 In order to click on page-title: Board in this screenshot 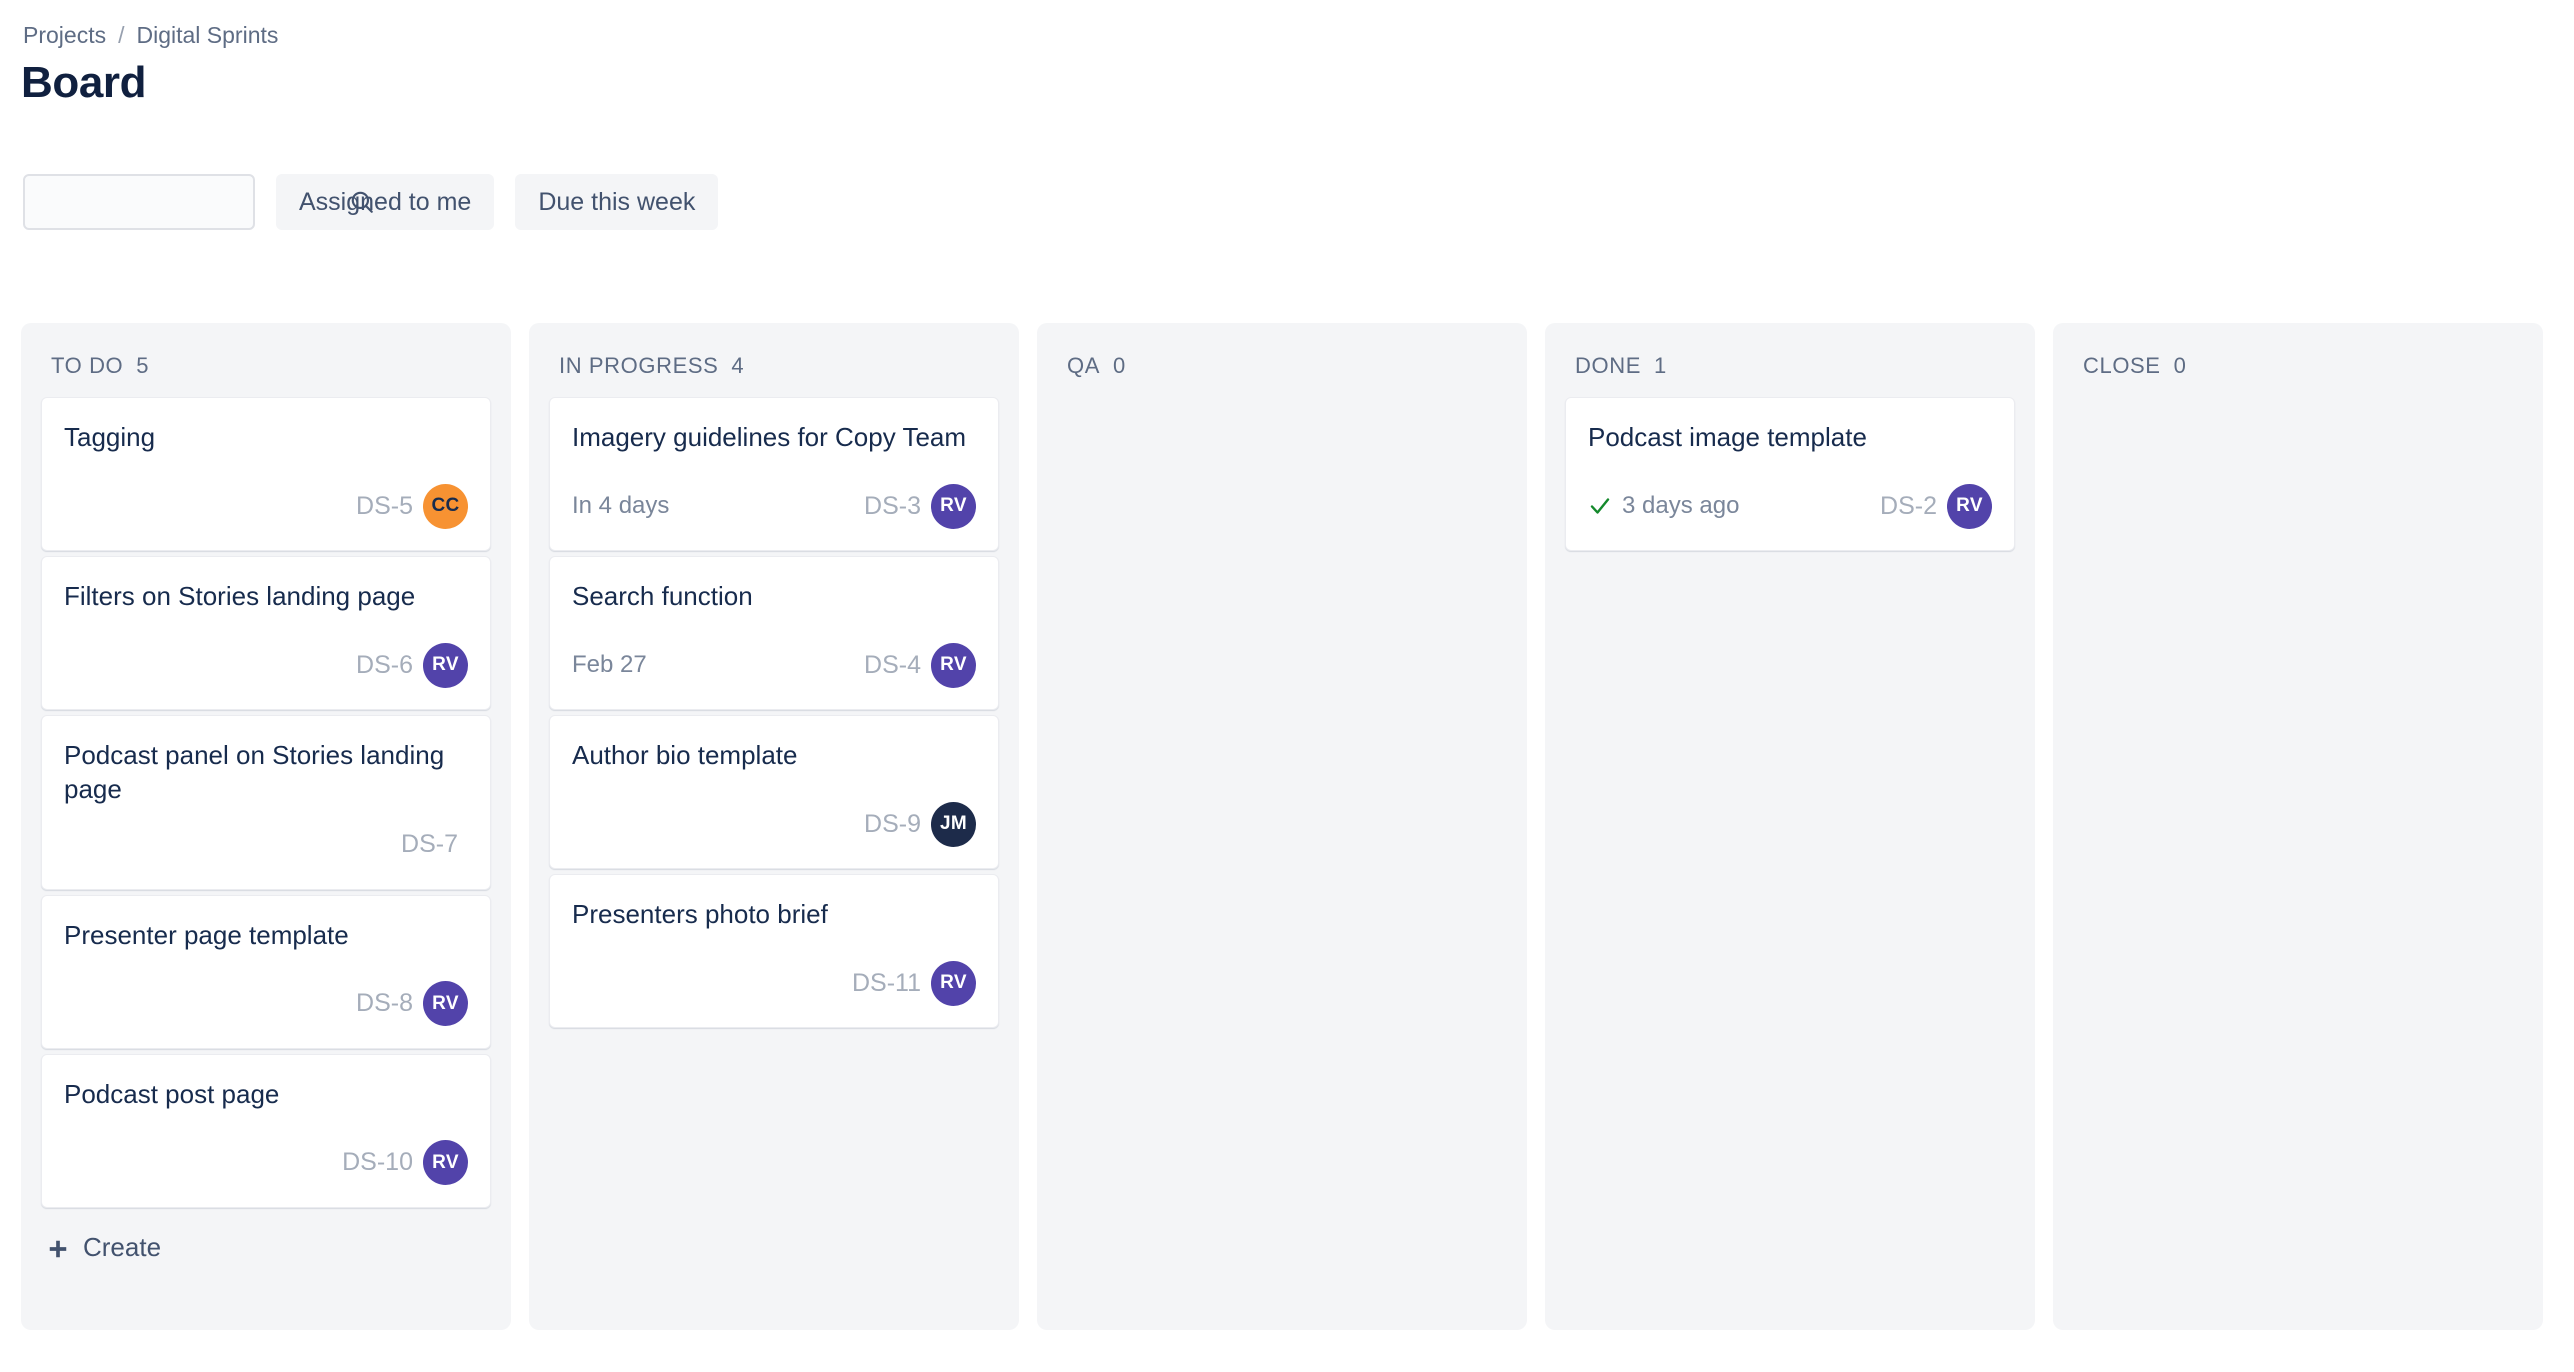, I will do `click(84, 82)`.